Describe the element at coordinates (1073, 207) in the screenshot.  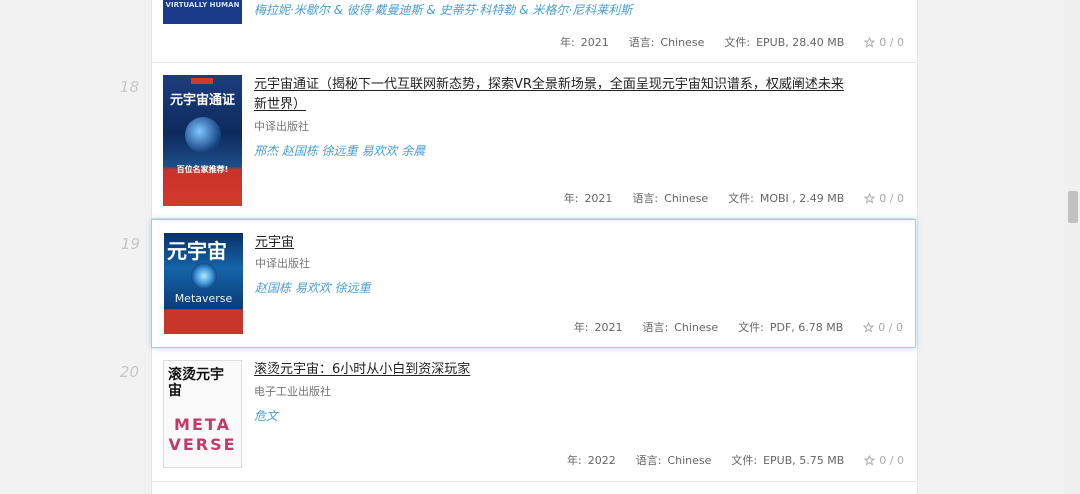
I see `scrollbar-thumb` at that location.